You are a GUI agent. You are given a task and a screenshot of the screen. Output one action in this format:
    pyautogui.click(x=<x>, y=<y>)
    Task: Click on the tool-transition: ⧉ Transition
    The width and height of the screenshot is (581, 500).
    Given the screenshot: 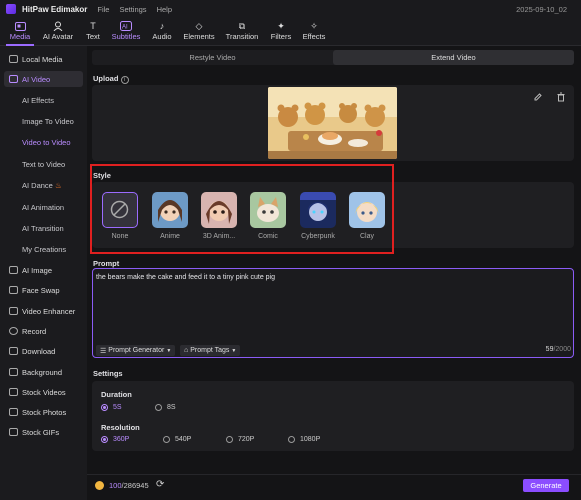 What is the action you would take?
    pyautogui.click(x=242, y=32)
    